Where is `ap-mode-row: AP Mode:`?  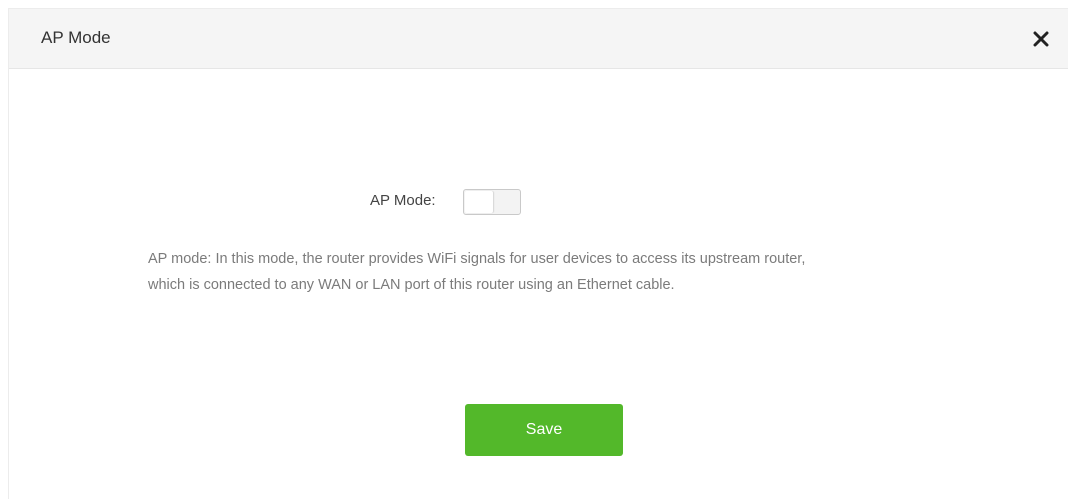 ap-mode-row: AP Mode: is located at coordinates (538, 203).